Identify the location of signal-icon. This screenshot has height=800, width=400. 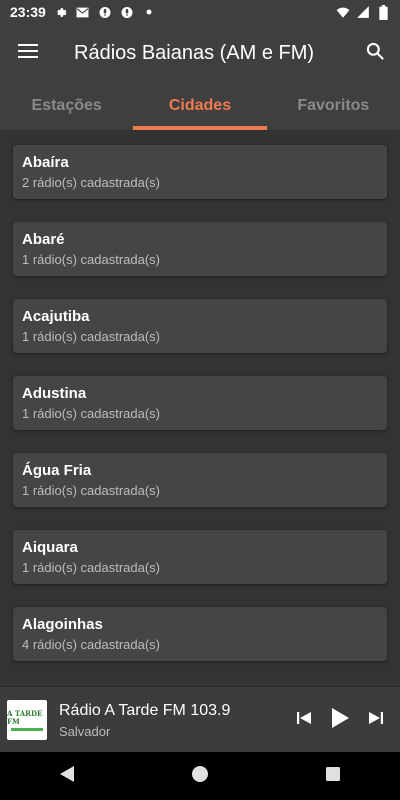
(363, 12).